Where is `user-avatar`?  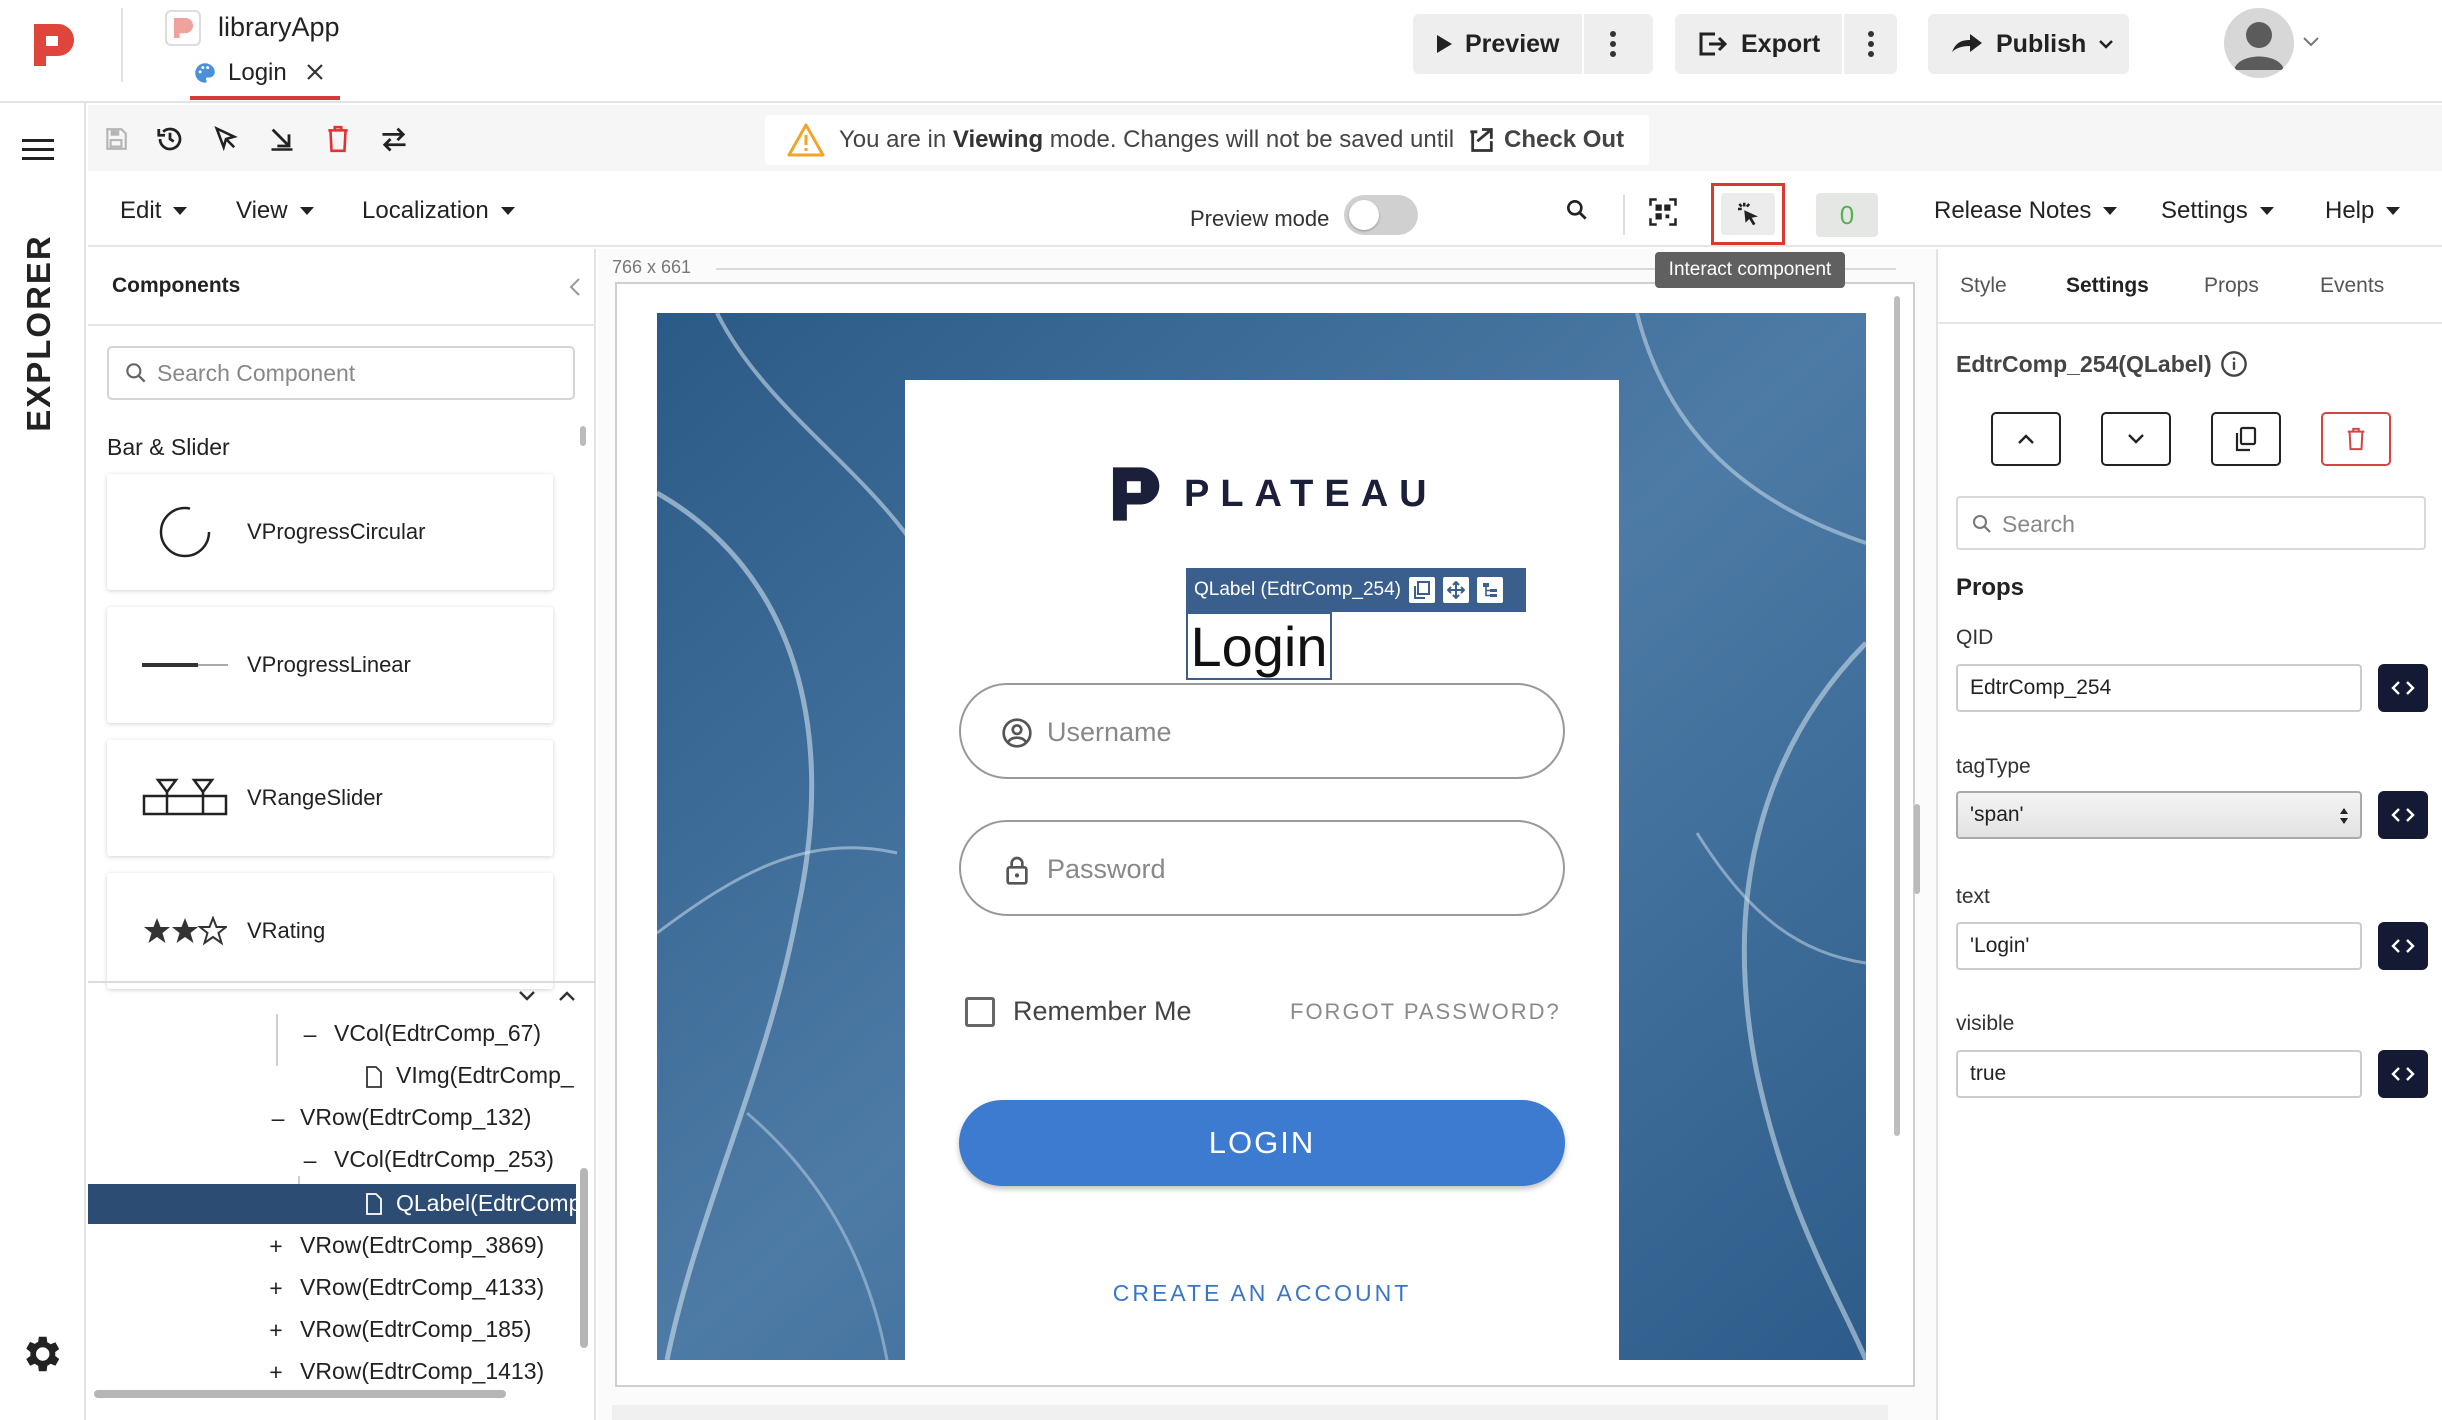
user-avatar is located at coordinates (2259, 43).